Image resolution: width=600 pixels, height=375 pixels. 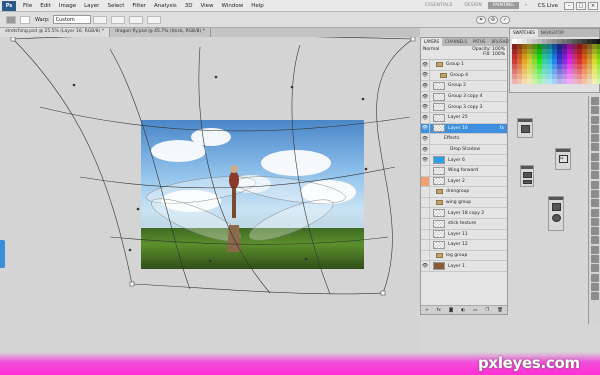 What do you see at coordinates (464, 139) in the screenshot?
I see `layer-effects-row: 👁 Effects` at bounding box center [464, 139].